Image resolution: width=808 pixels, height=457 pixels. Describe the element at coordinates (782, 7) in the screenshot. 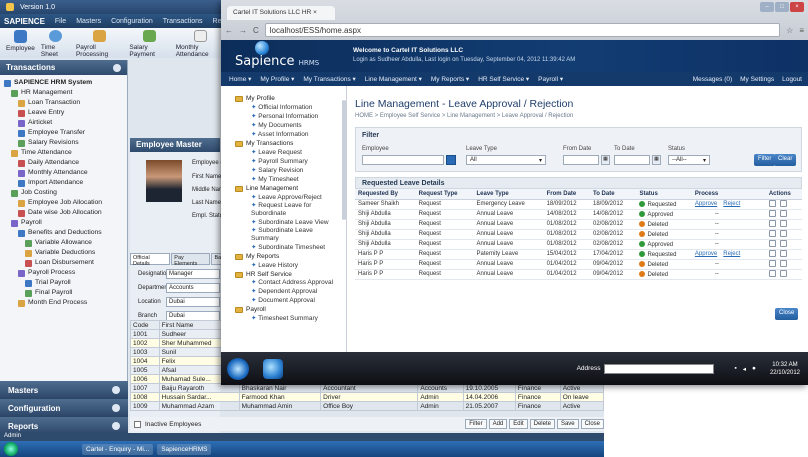

I see `maximize-button: □` at that location.